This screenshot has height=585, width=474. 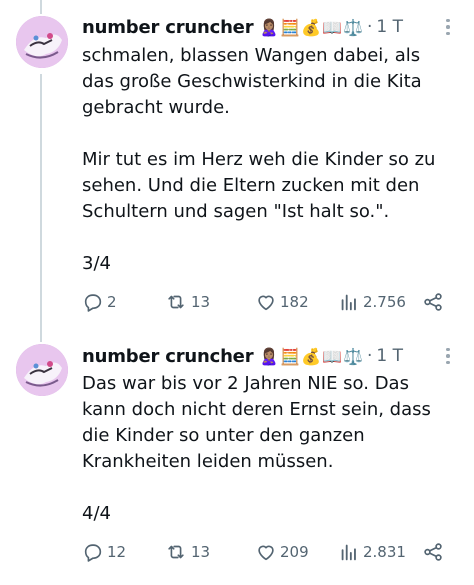 What do you see at coordinates (112, 302) in the screenshot?
I see `reply-count: 2` at bounding box center [112, 302].